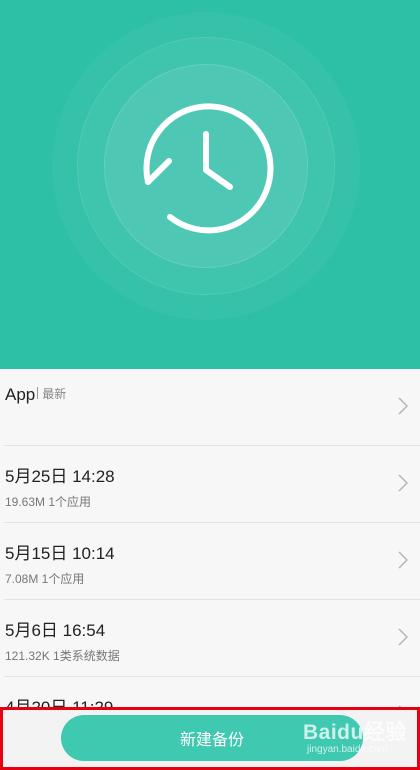  I want to click on backup-list-item: 5月6日 16:54 121.32K 1类系统数据, so click(212, 638).